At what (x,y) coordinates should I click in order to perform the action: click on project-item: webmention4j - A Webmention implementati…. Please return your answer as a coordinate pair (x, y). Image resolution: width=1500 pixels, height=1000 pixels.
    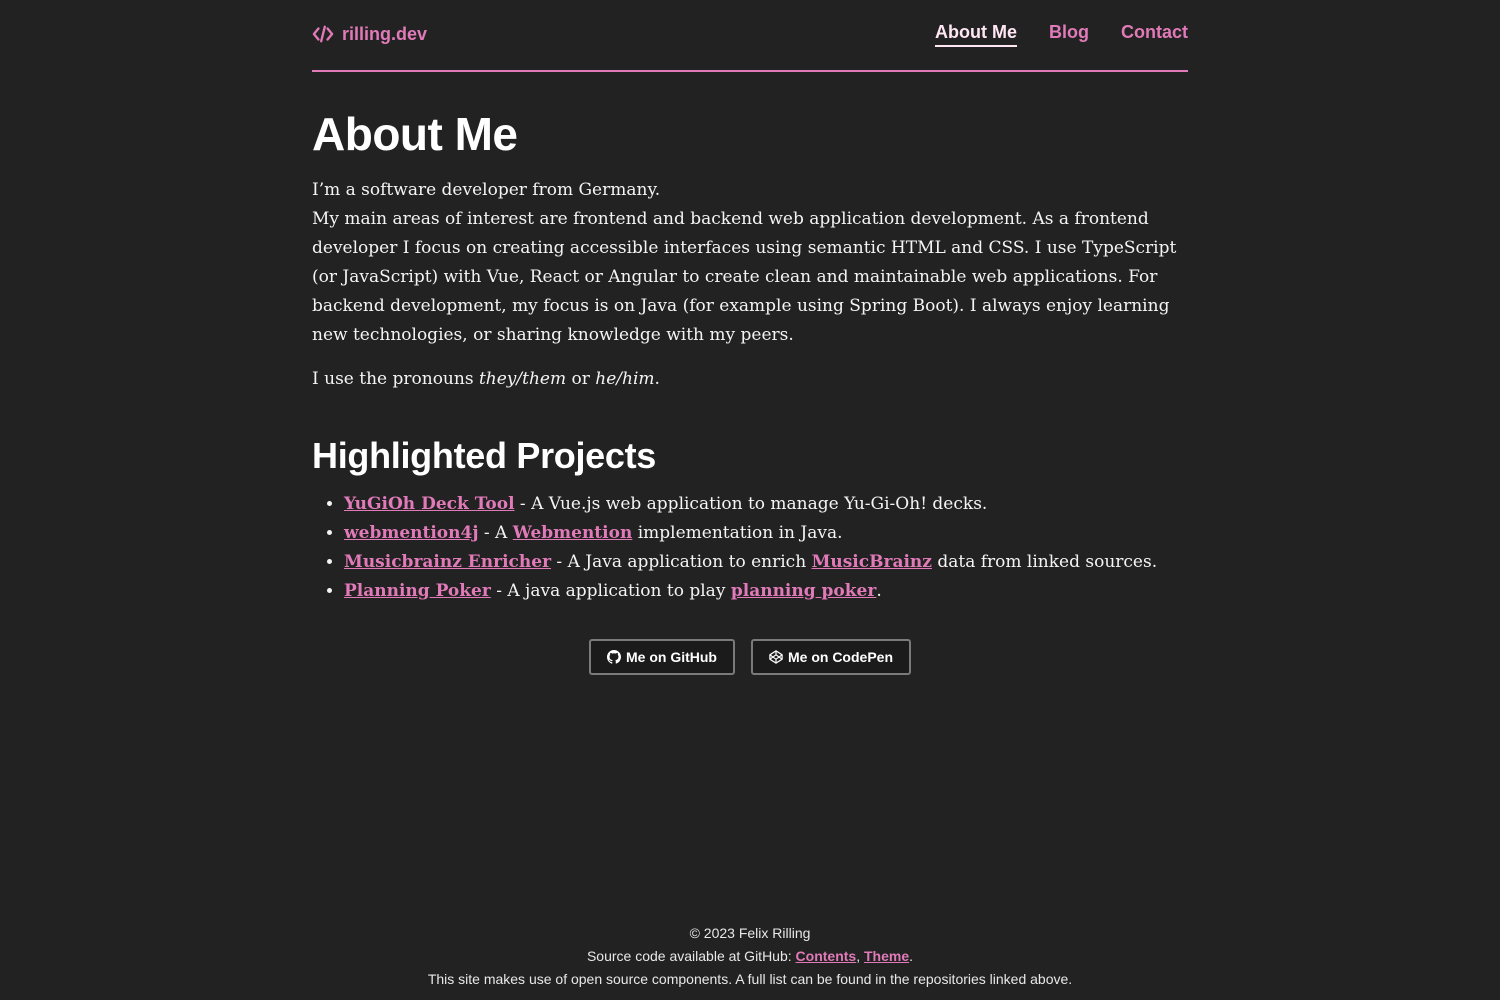
    Looking at the image, I should click on (766, 533).